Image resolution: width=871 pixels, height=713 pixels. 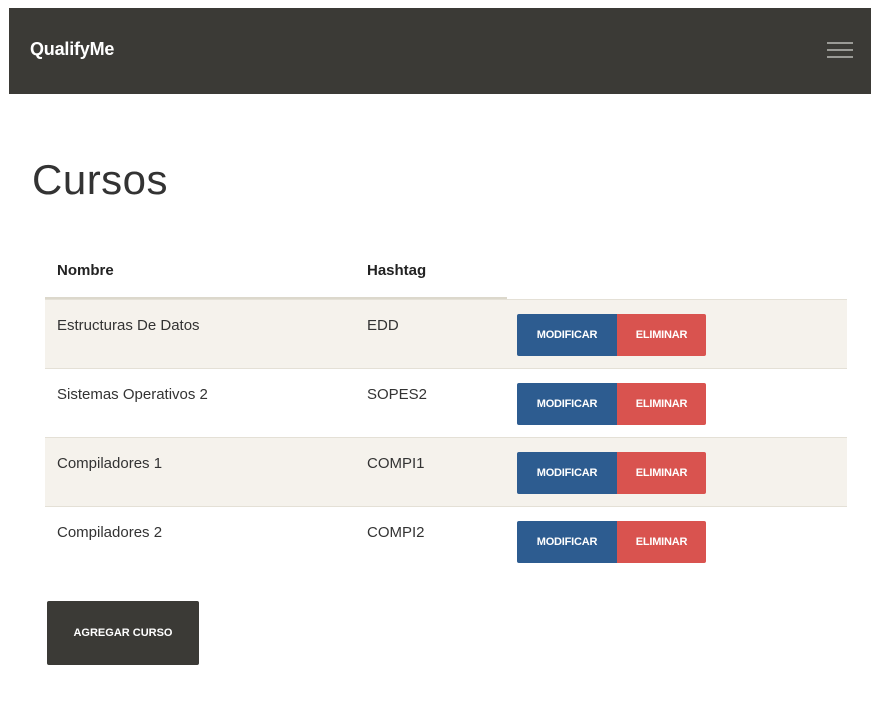 I want to click on column-header-hashtag: Hashtag, so click(x=397, y=270).